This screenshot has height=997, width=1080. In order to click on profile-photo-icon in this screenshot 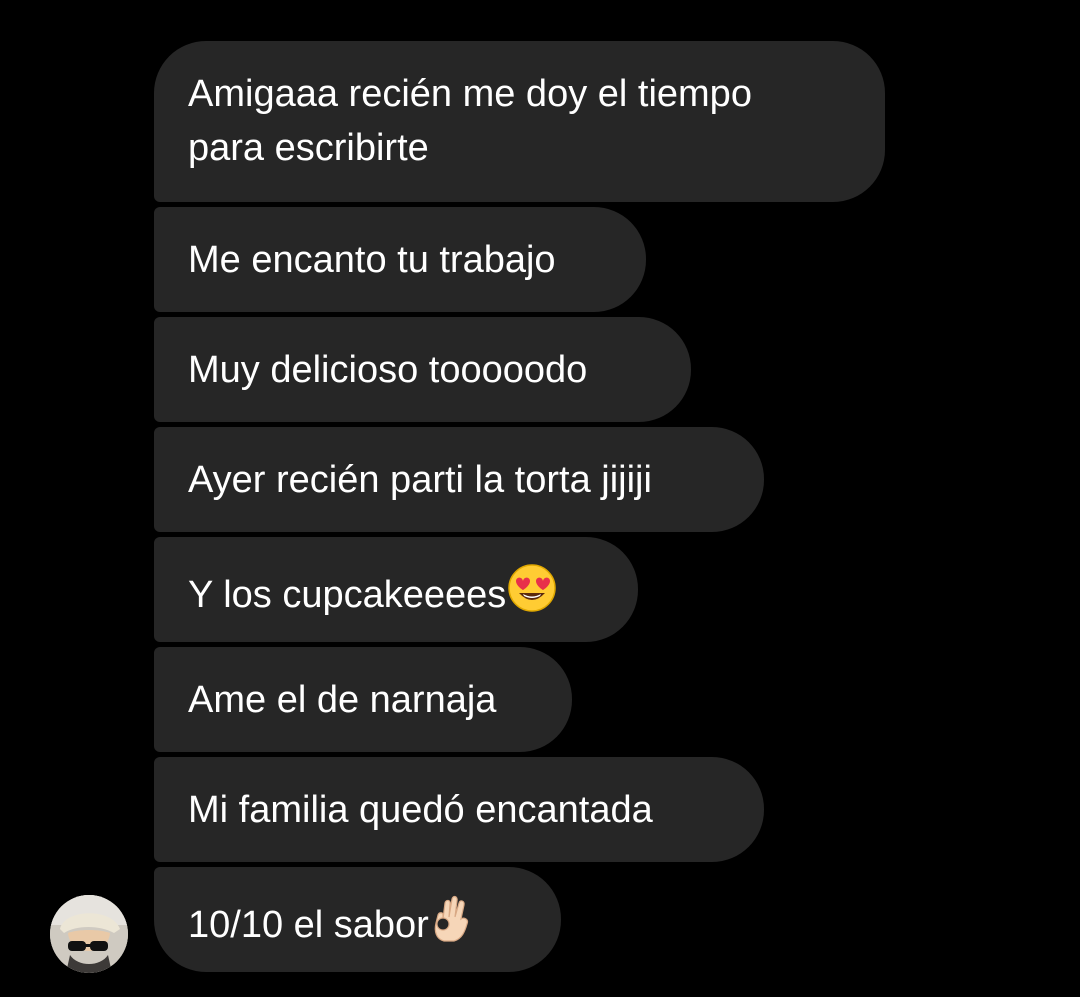, I will do `click(89, 934)`.